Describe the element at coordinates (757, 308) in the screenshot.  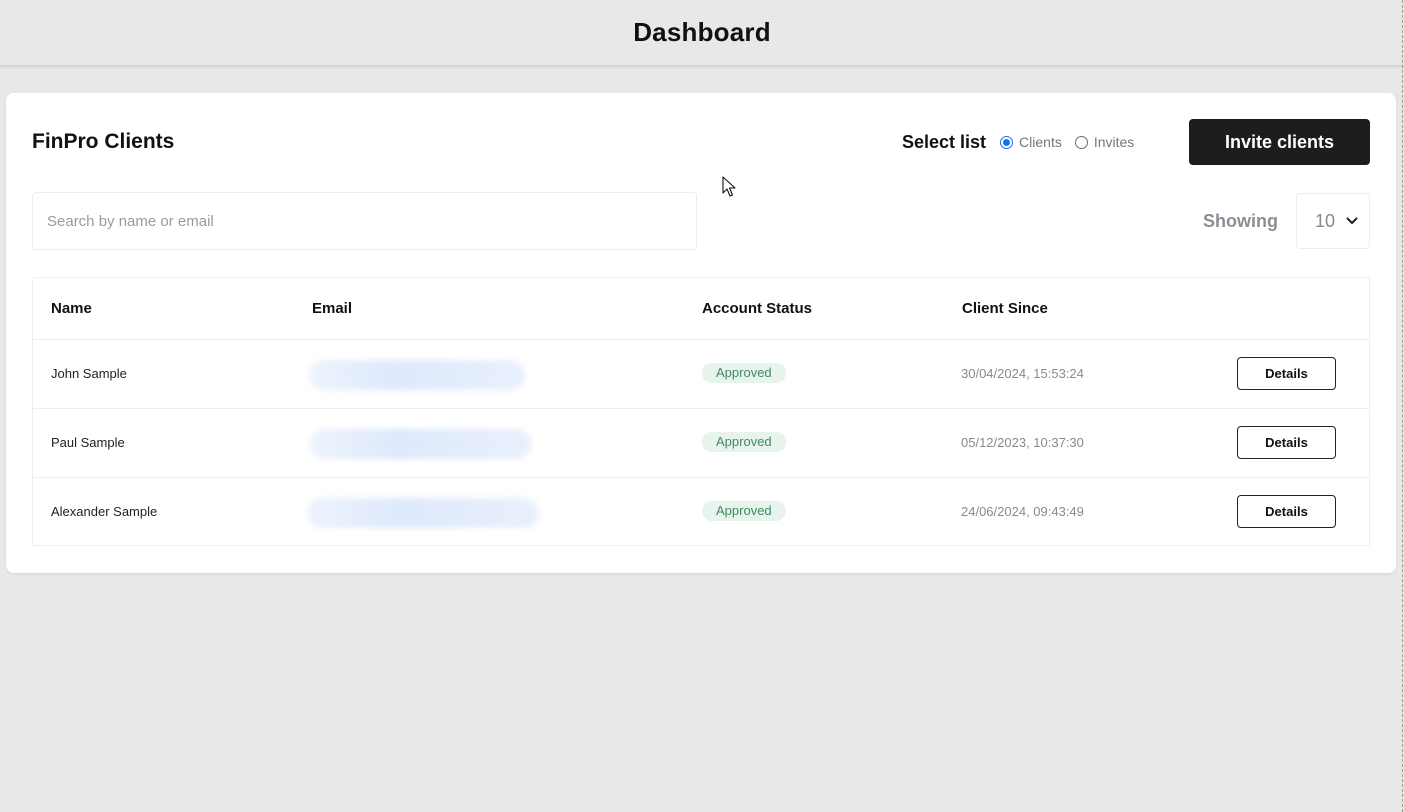
I see `column-header-status: Account Status` at that location.